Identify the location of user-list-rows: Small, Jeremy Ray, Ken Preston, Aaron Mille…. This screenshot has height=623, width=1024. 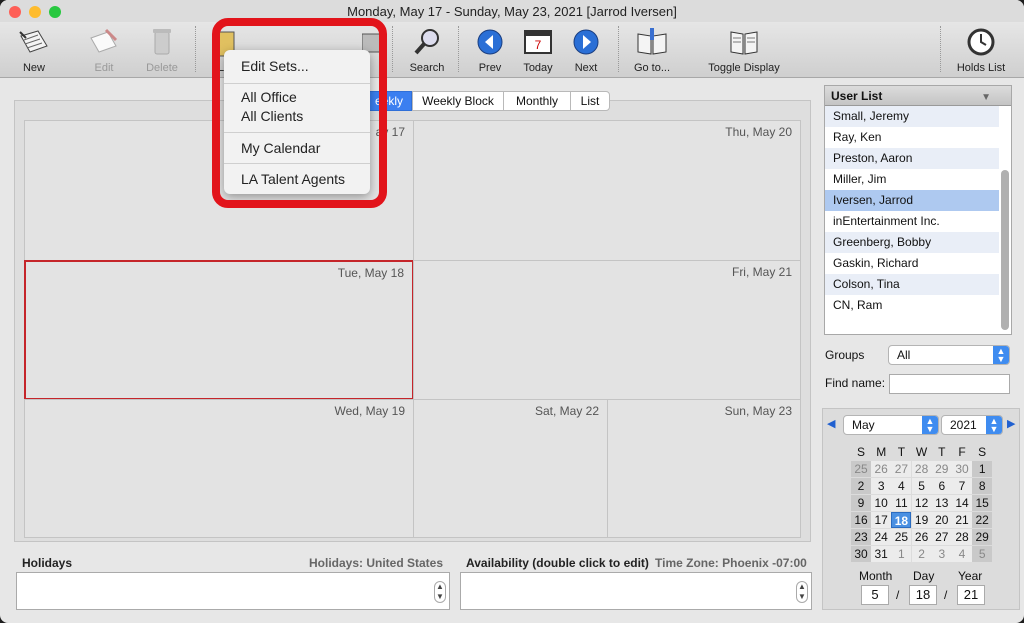
(918, 211).